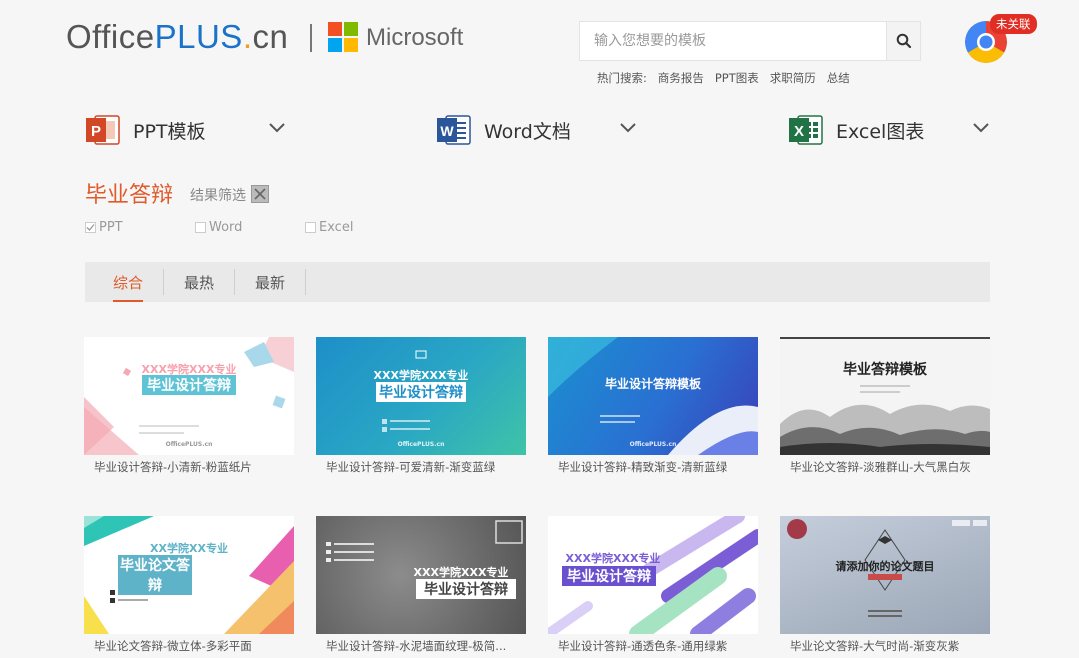 This screenshot has width=1079, height=658. I want to click on template-caption: 毕业论文答辩-大气时尚-渐变灰紫, so click(885, 646).